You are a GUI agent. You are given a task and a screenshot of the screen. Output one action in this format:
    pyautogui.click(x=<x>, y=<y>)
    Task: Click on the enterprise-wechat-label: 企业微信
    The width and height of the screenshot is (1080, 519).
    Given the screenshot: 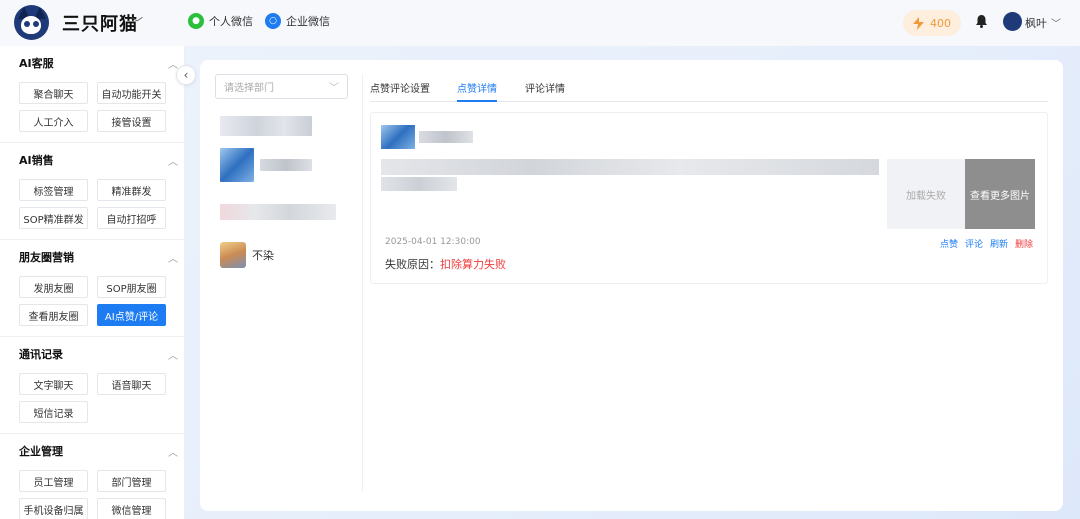 What is the action you would take?
    pyautogui.click(x=308, y=21)
    